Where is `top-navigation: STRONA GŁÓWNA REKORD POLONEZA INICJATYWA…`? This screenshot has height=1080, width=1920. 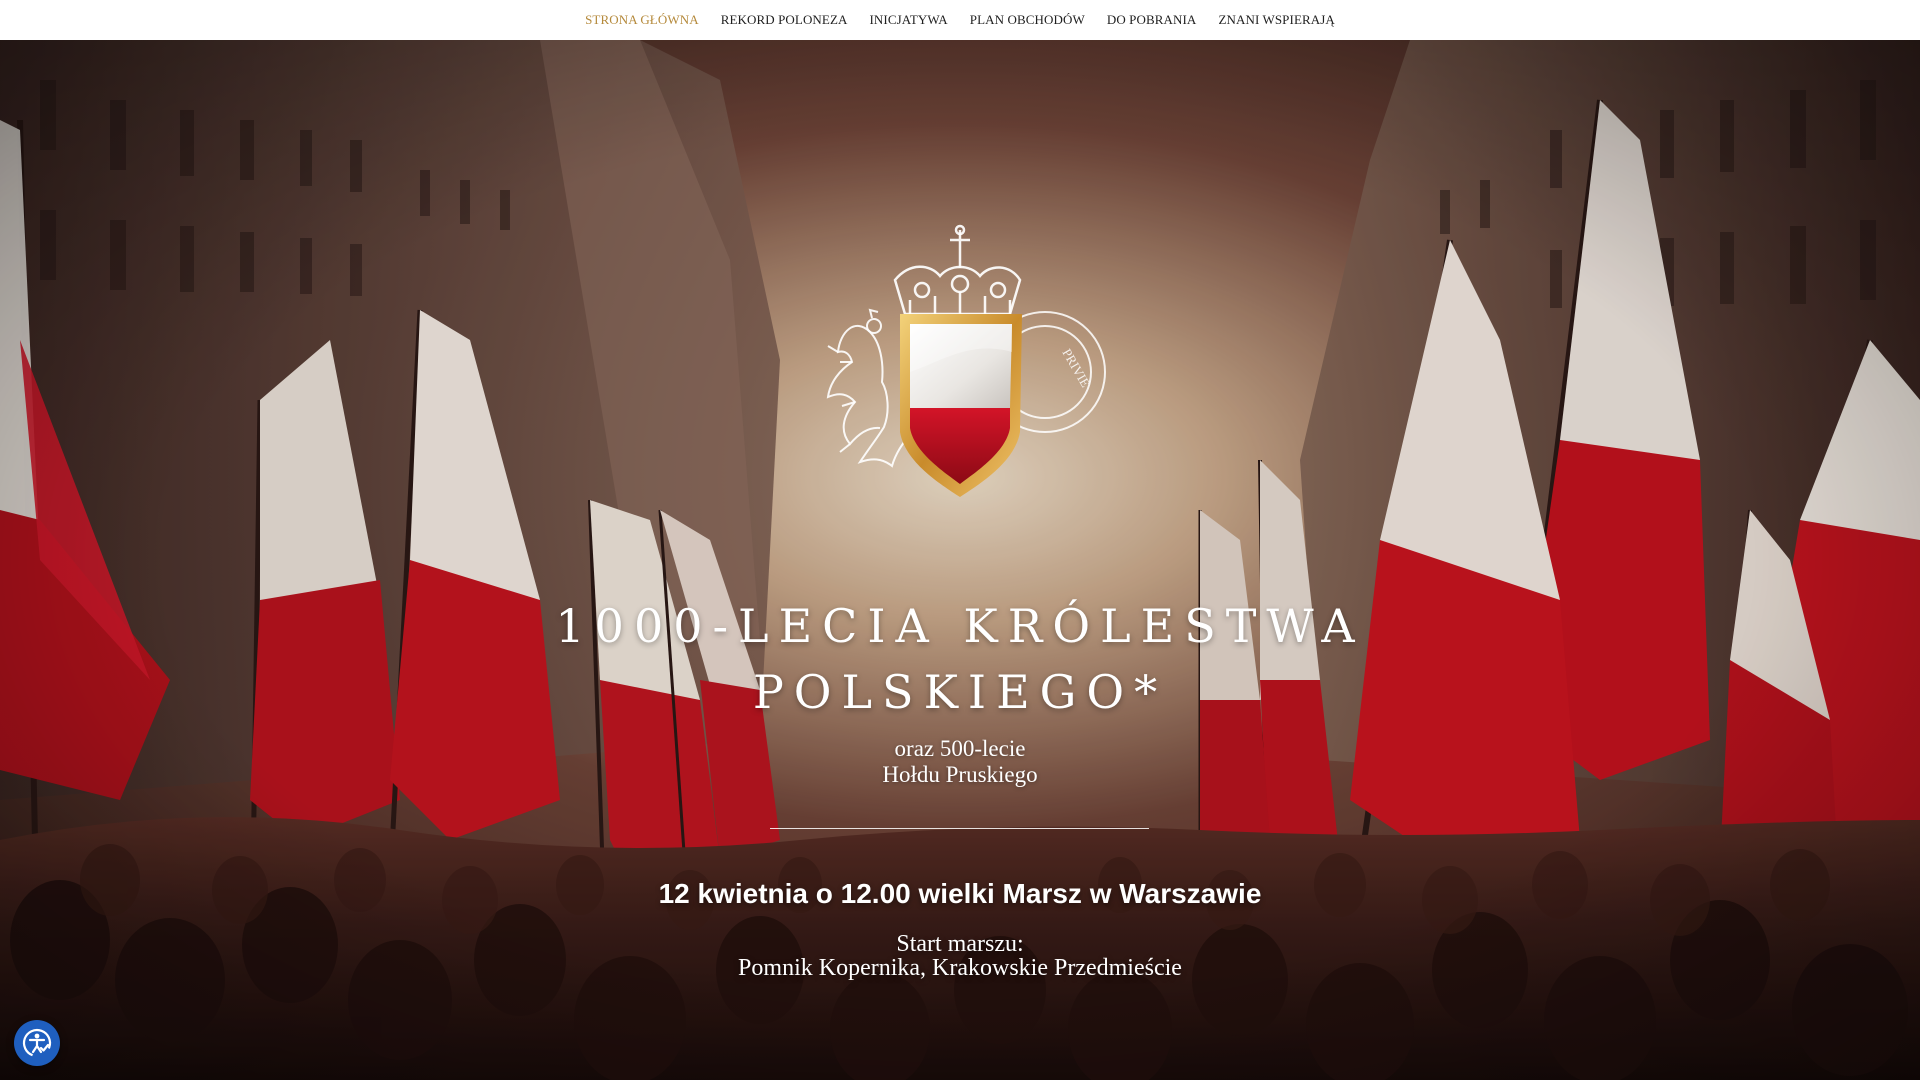
top-navigation: STRONA GŁÓWNA REKORD POLONEZA INICJATYWA… is located at coordinates (960, 20).